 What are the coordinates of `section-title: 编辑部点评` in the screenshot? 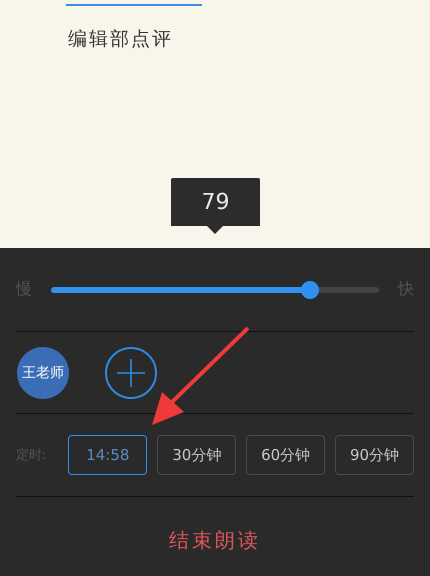 It's located at (121, 39).